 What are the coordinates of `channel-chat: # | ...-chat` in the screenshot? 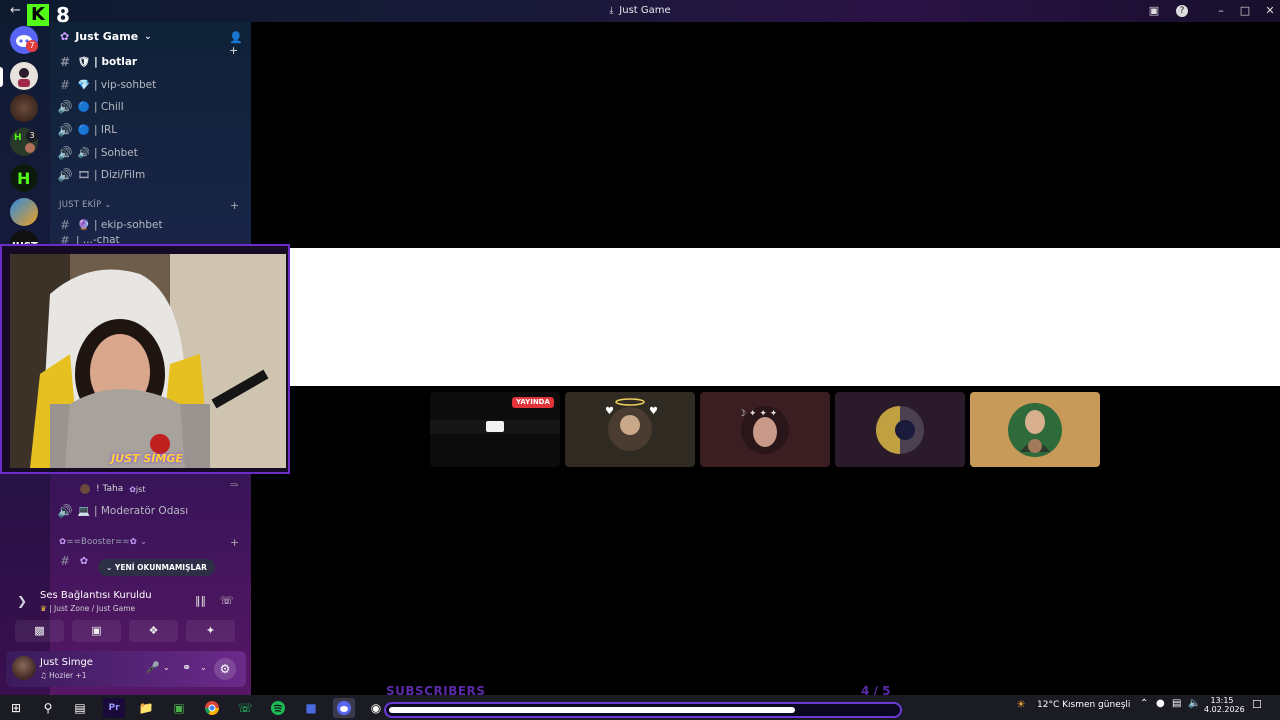 It's located at (150, 240).